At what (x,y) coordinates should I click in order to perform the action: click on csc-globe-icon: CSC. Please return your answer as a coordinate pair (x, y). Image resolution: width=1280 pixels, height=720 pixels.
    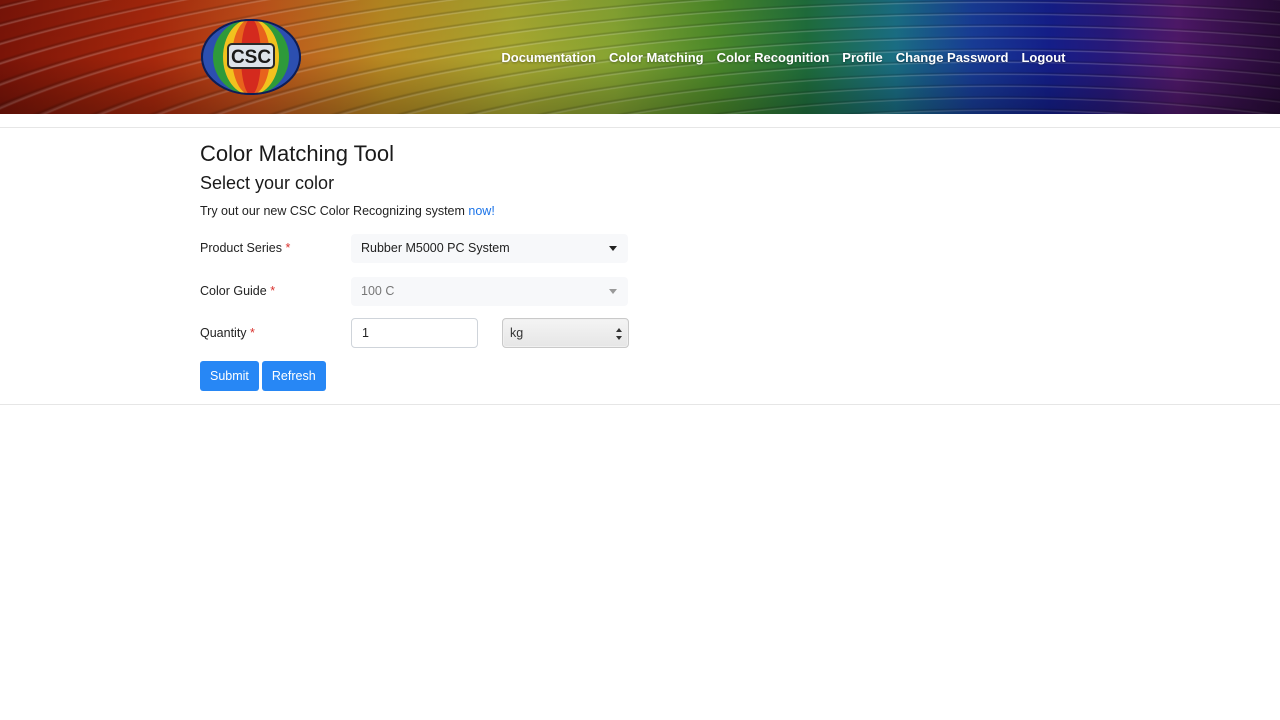
    Looking at the image, I should click on (251, 57).